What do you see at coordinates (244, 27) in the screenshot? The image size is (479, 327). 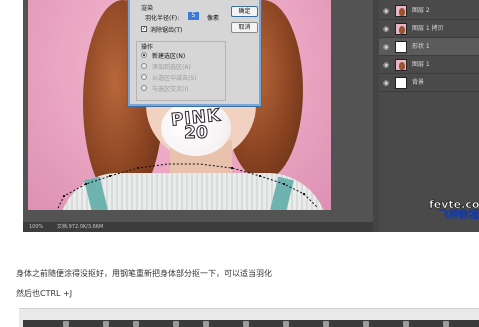 I see `cancel-button: 取消` at bounding box center [244, 27].